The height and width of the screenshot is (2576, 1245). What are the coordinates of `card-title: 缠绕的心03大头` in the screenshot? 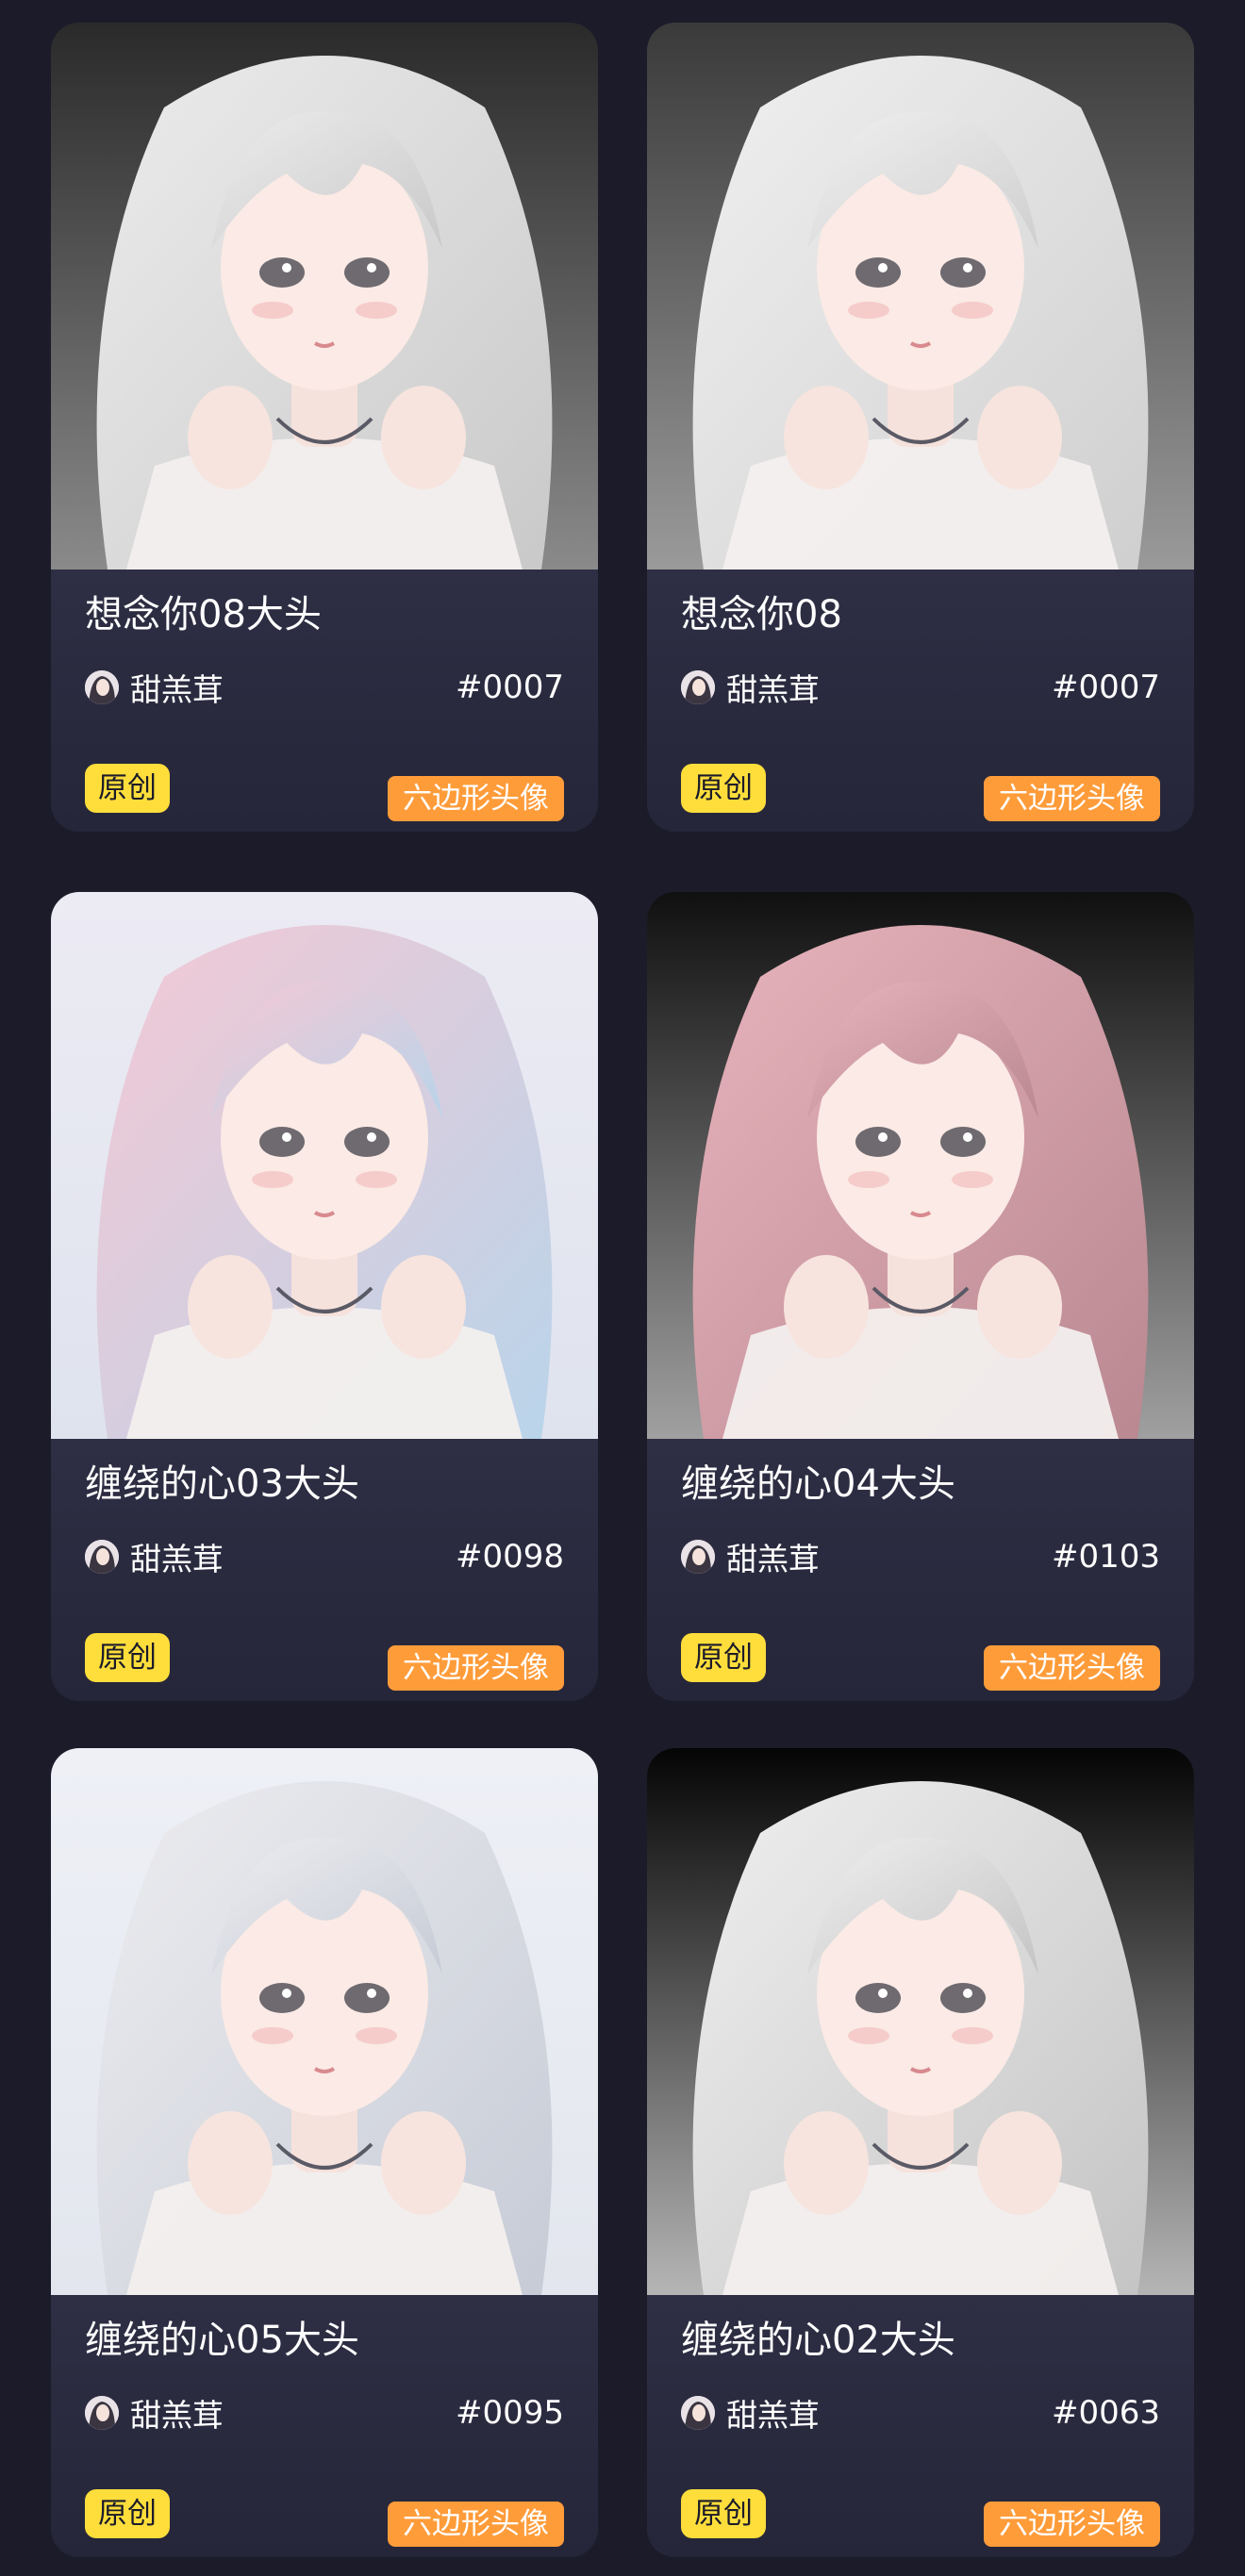 It's located at (222, 1484).